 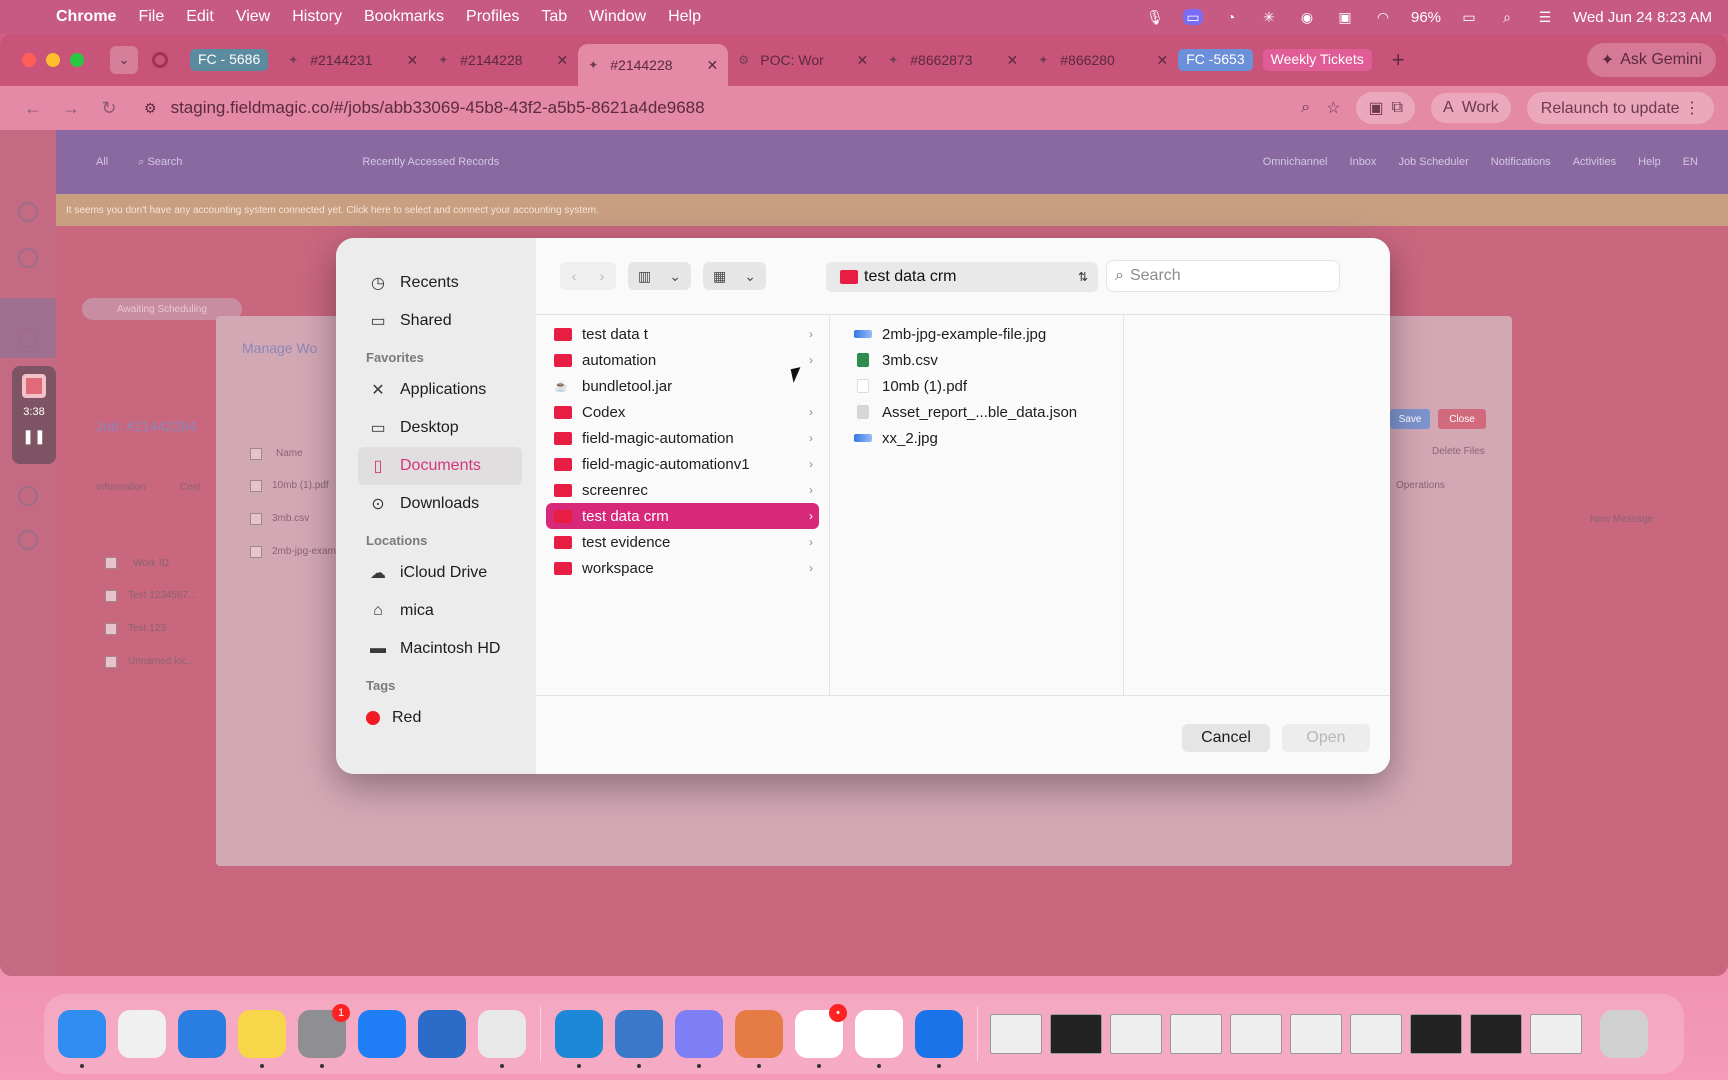 What do you see at coordinates (1226, 738) in the screenshot?
I see `cancel-button: Cancel` at bounding box center [1226, 738].